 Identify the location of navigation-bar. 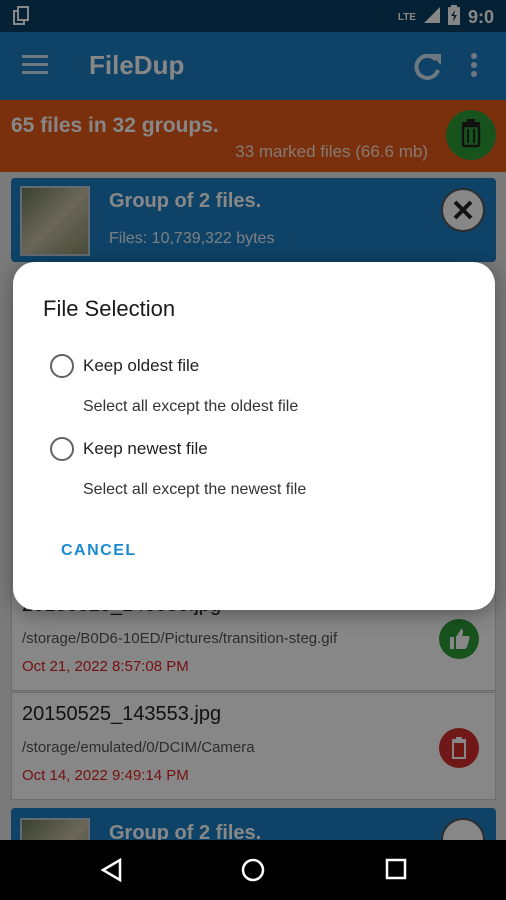
(253, 870).